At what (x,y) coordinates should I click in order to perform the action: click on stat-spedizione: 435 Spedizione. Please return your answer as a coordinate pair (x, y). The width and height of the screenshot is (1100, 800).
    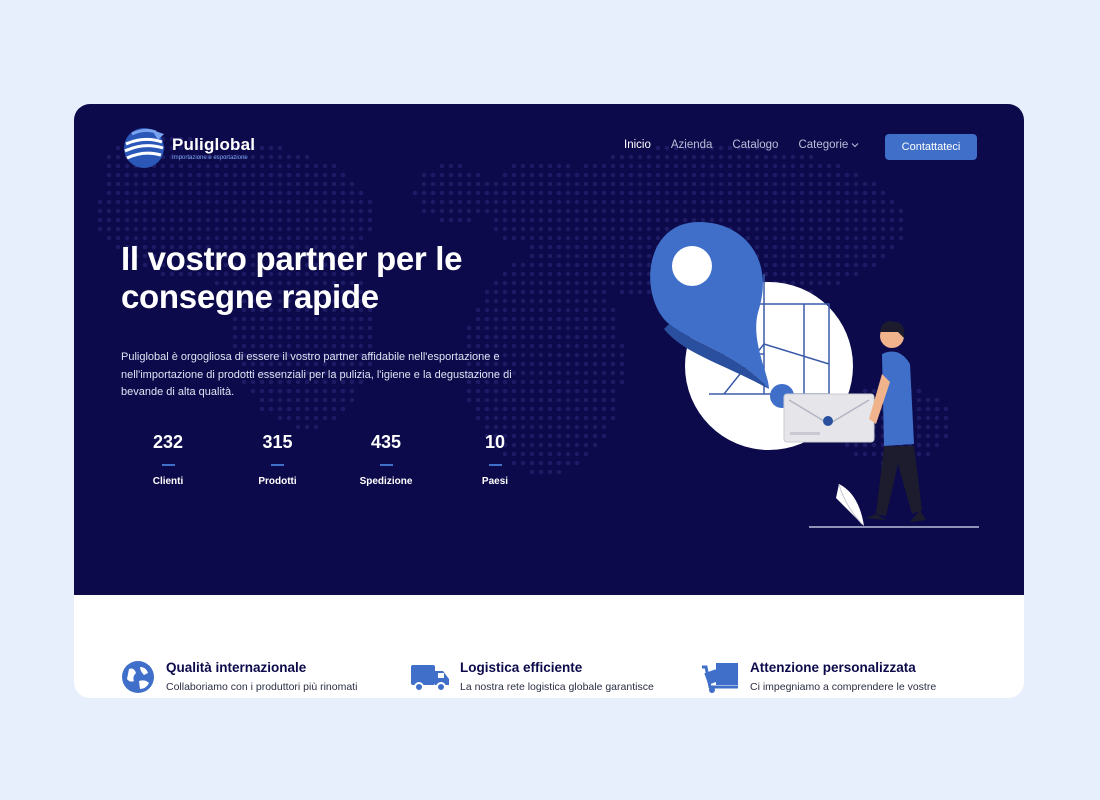
    Looking at the image, I should click on (386, 459).